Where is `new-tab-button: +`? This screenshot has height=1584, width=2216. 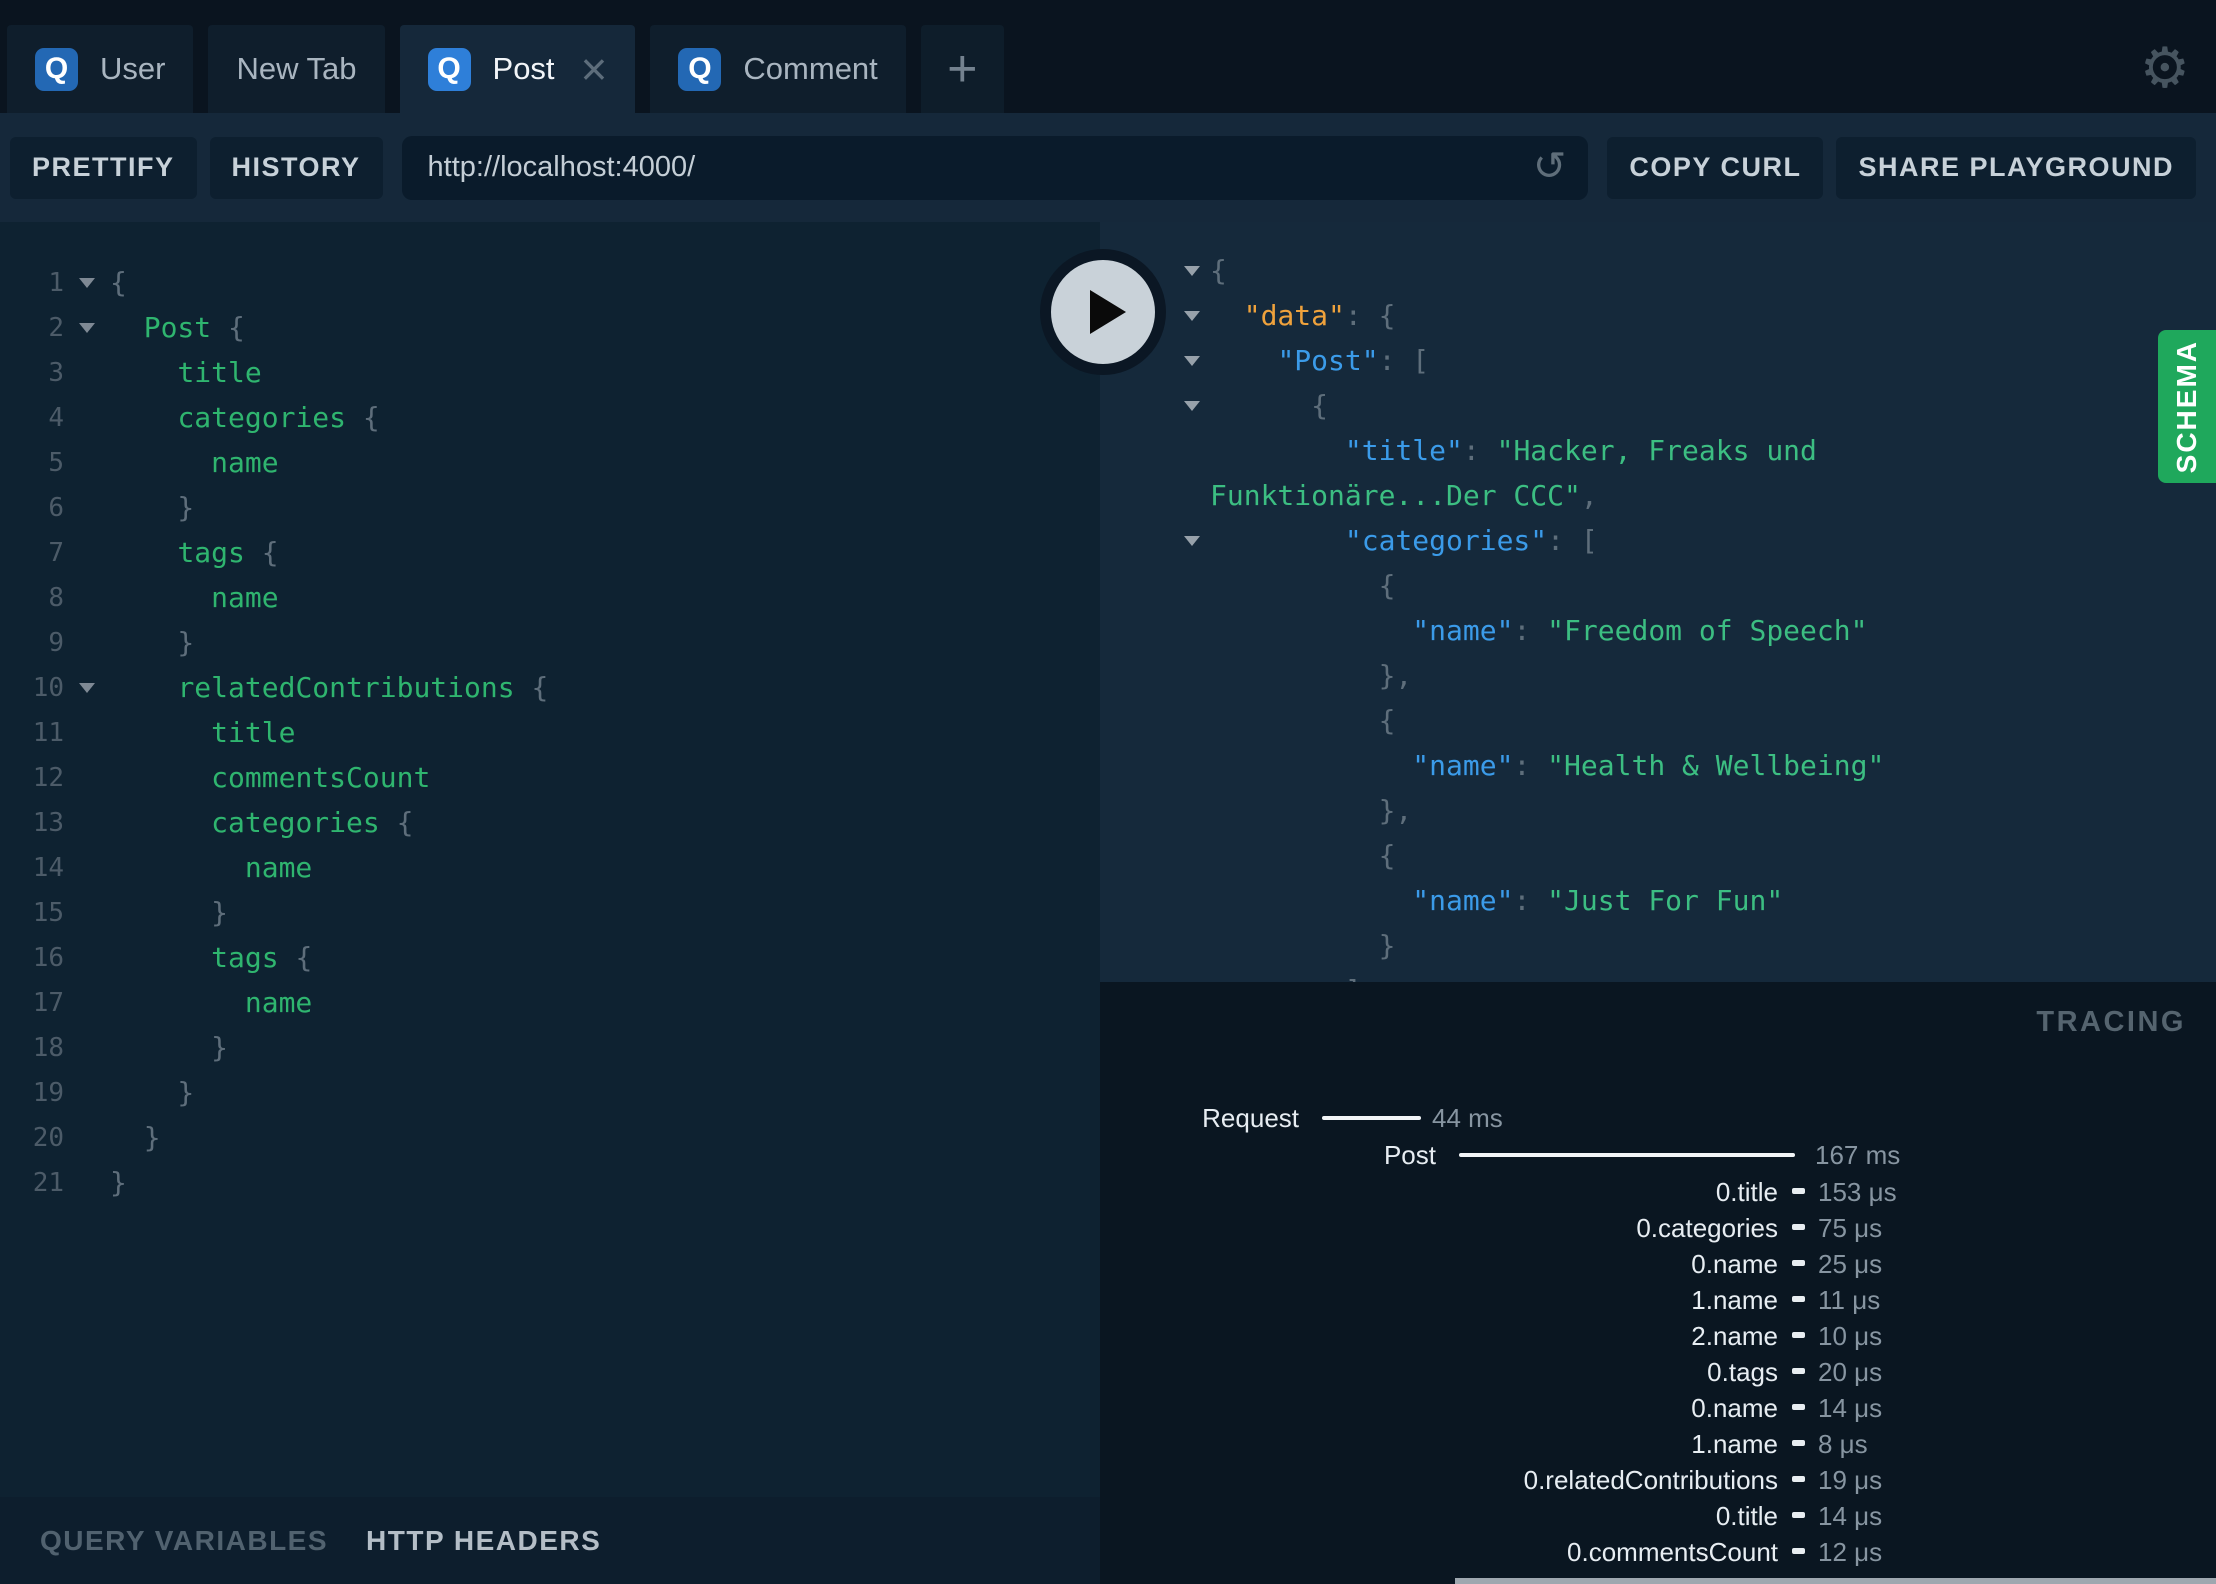 new-tab-button: + is located at coordinates (962, 69).